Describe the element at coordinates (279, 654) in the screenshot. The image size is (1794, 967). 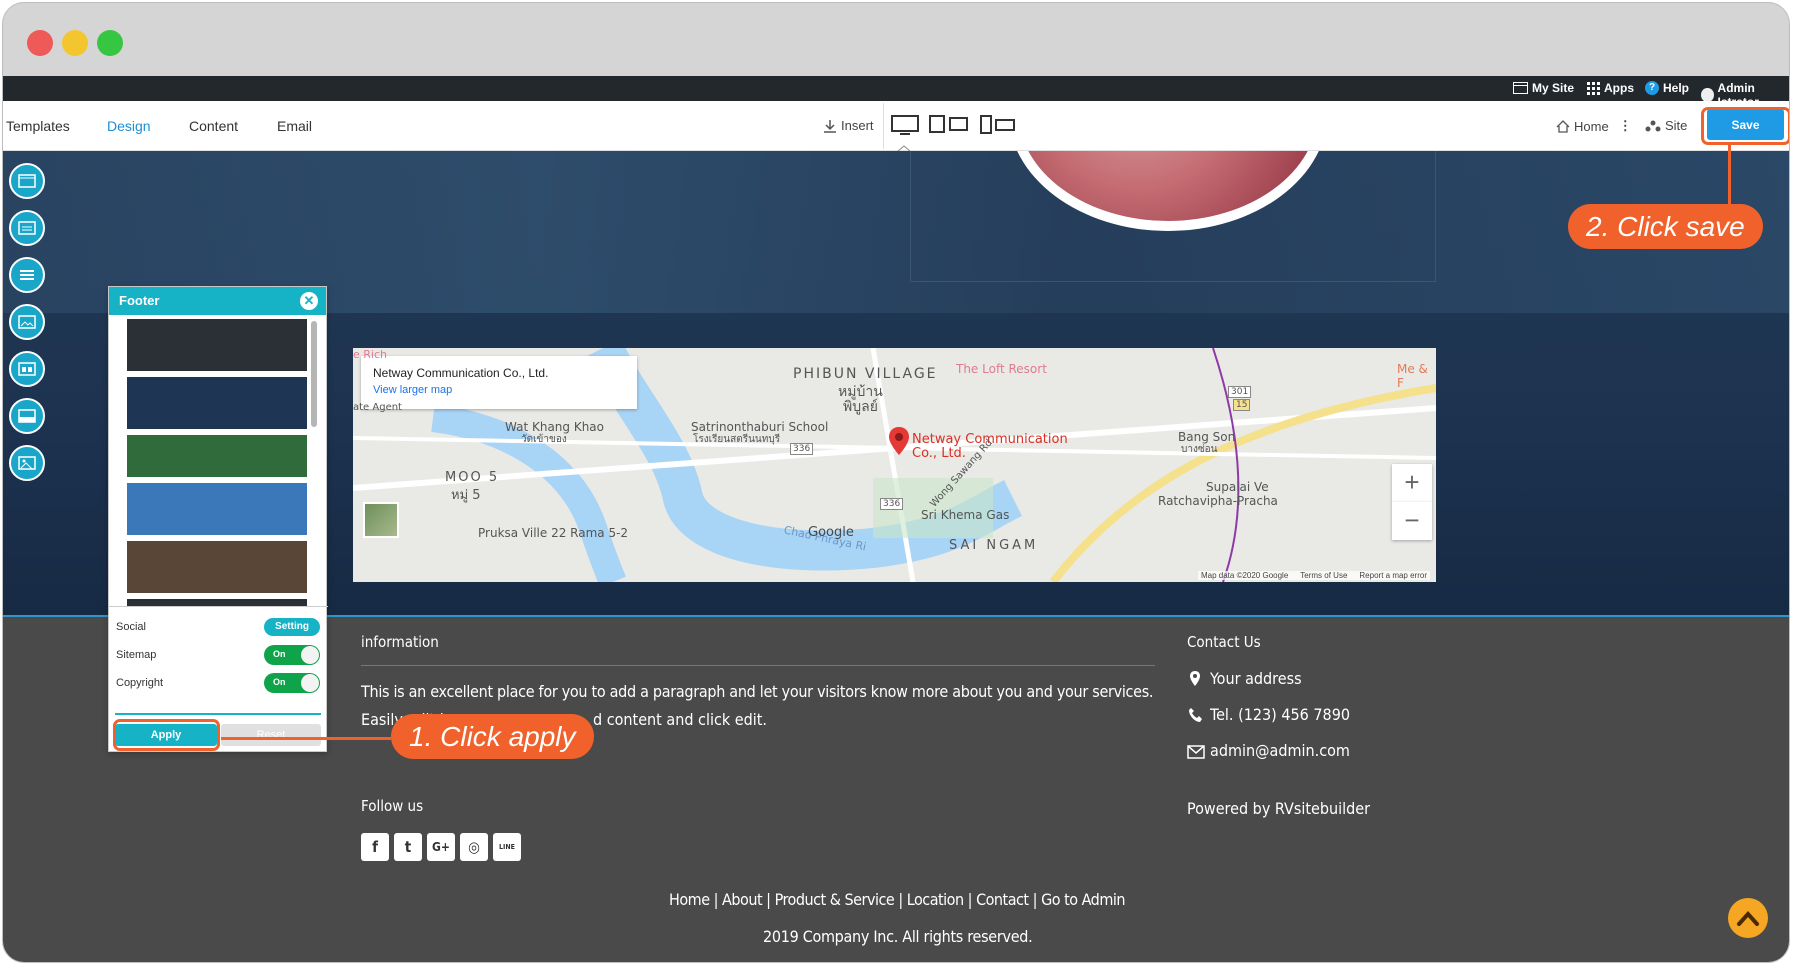
I see `sitemap-toggle-label: On` at that location.